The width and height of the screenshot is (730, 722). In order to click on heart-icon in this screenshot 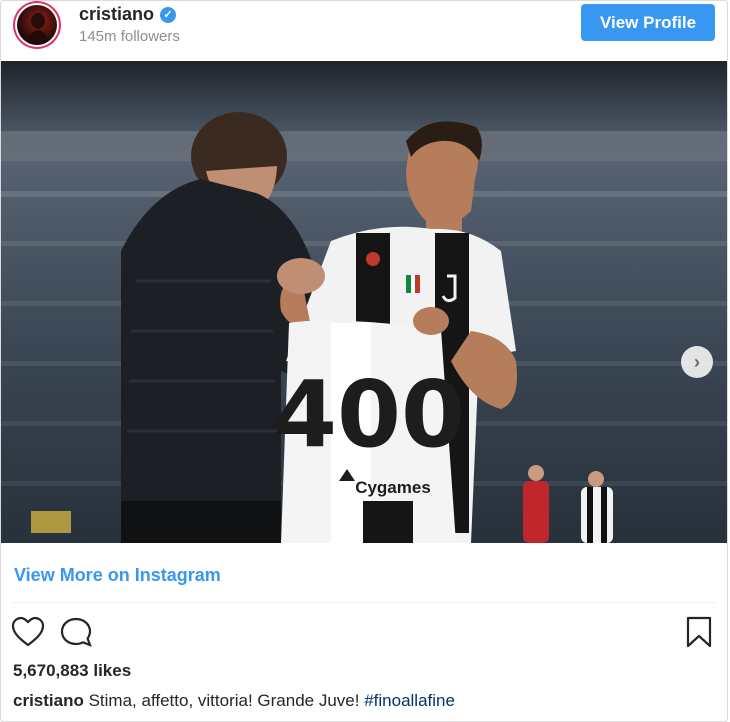, I will do `click(28, 632)`.